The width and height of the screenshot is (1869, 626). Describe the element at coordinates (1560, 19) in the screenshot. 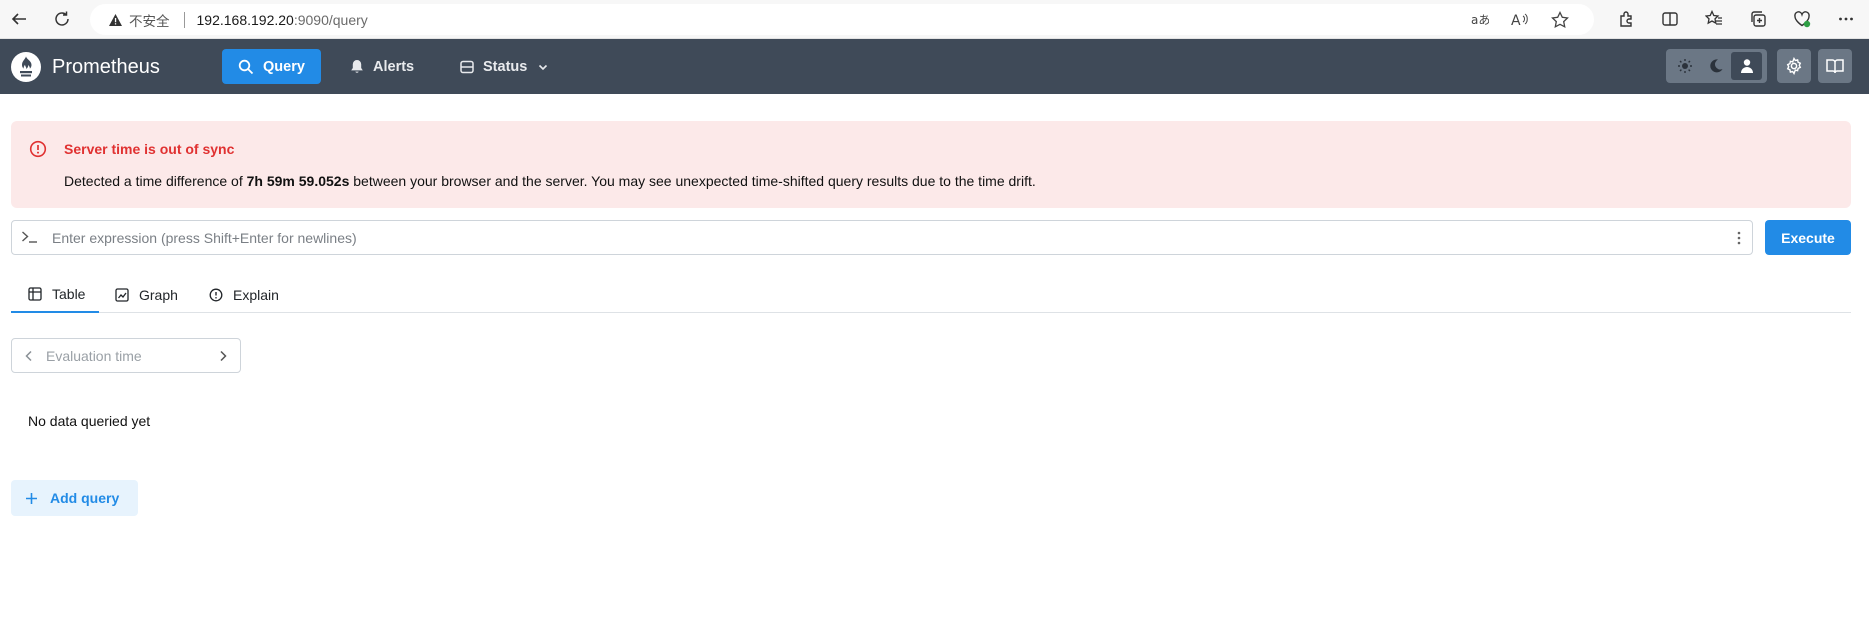

I see `favorite-star-icon` at that location.